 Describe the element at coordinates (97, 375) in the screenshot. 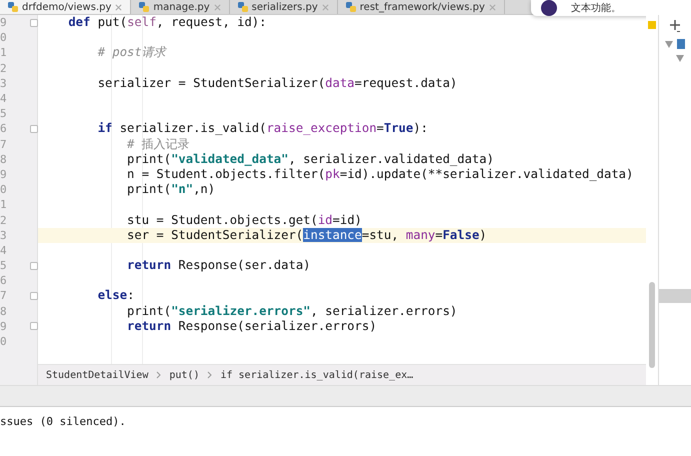

I see `breadcrumb-item: StudentDetailView` at that location.